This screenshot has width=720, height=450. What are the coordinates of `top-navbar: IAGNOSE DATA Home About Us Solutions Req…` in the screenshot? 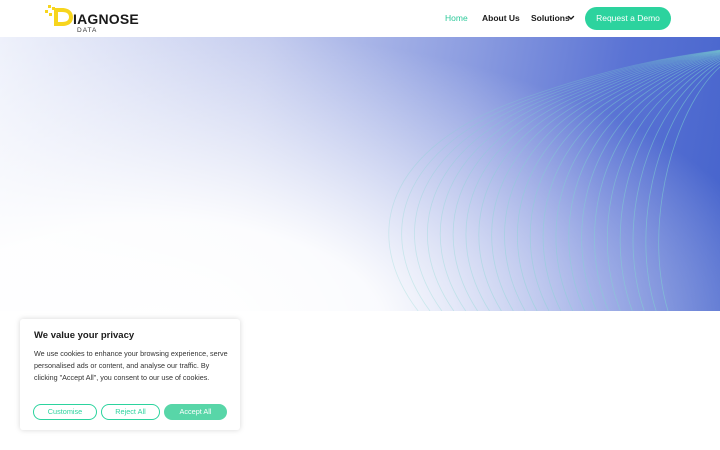 It's located at (360, 18).